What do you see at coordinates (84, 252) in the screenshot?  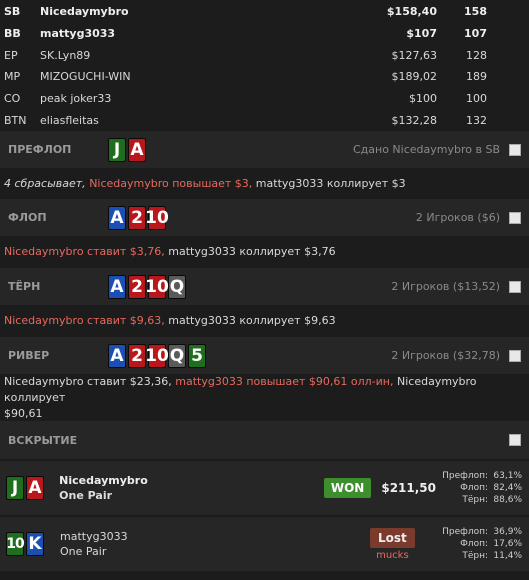 I see `action-text-highlight: Nicedaymybro ставит $3,76,` at bounding box center [84, 252].